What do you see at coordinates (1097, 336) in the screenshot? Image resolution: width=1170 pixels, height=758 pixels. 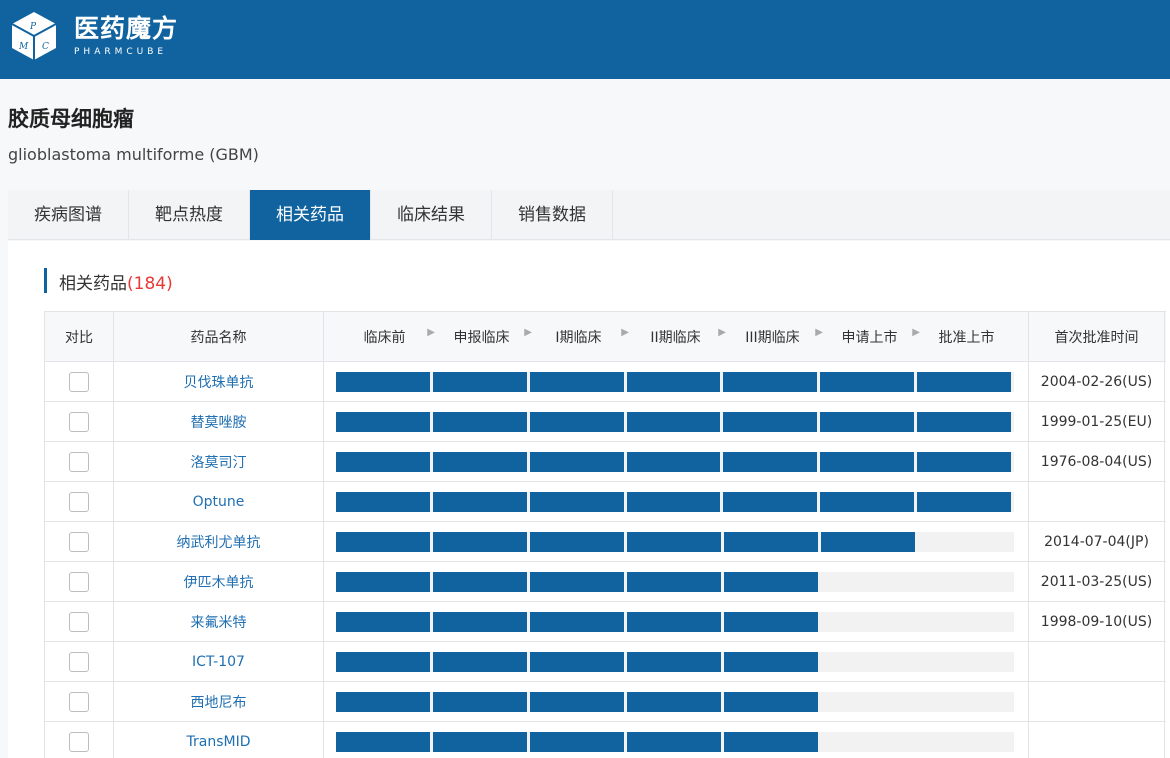 I see `header-first-approval: 首次批准时间` at bounding box center [1097, 336].